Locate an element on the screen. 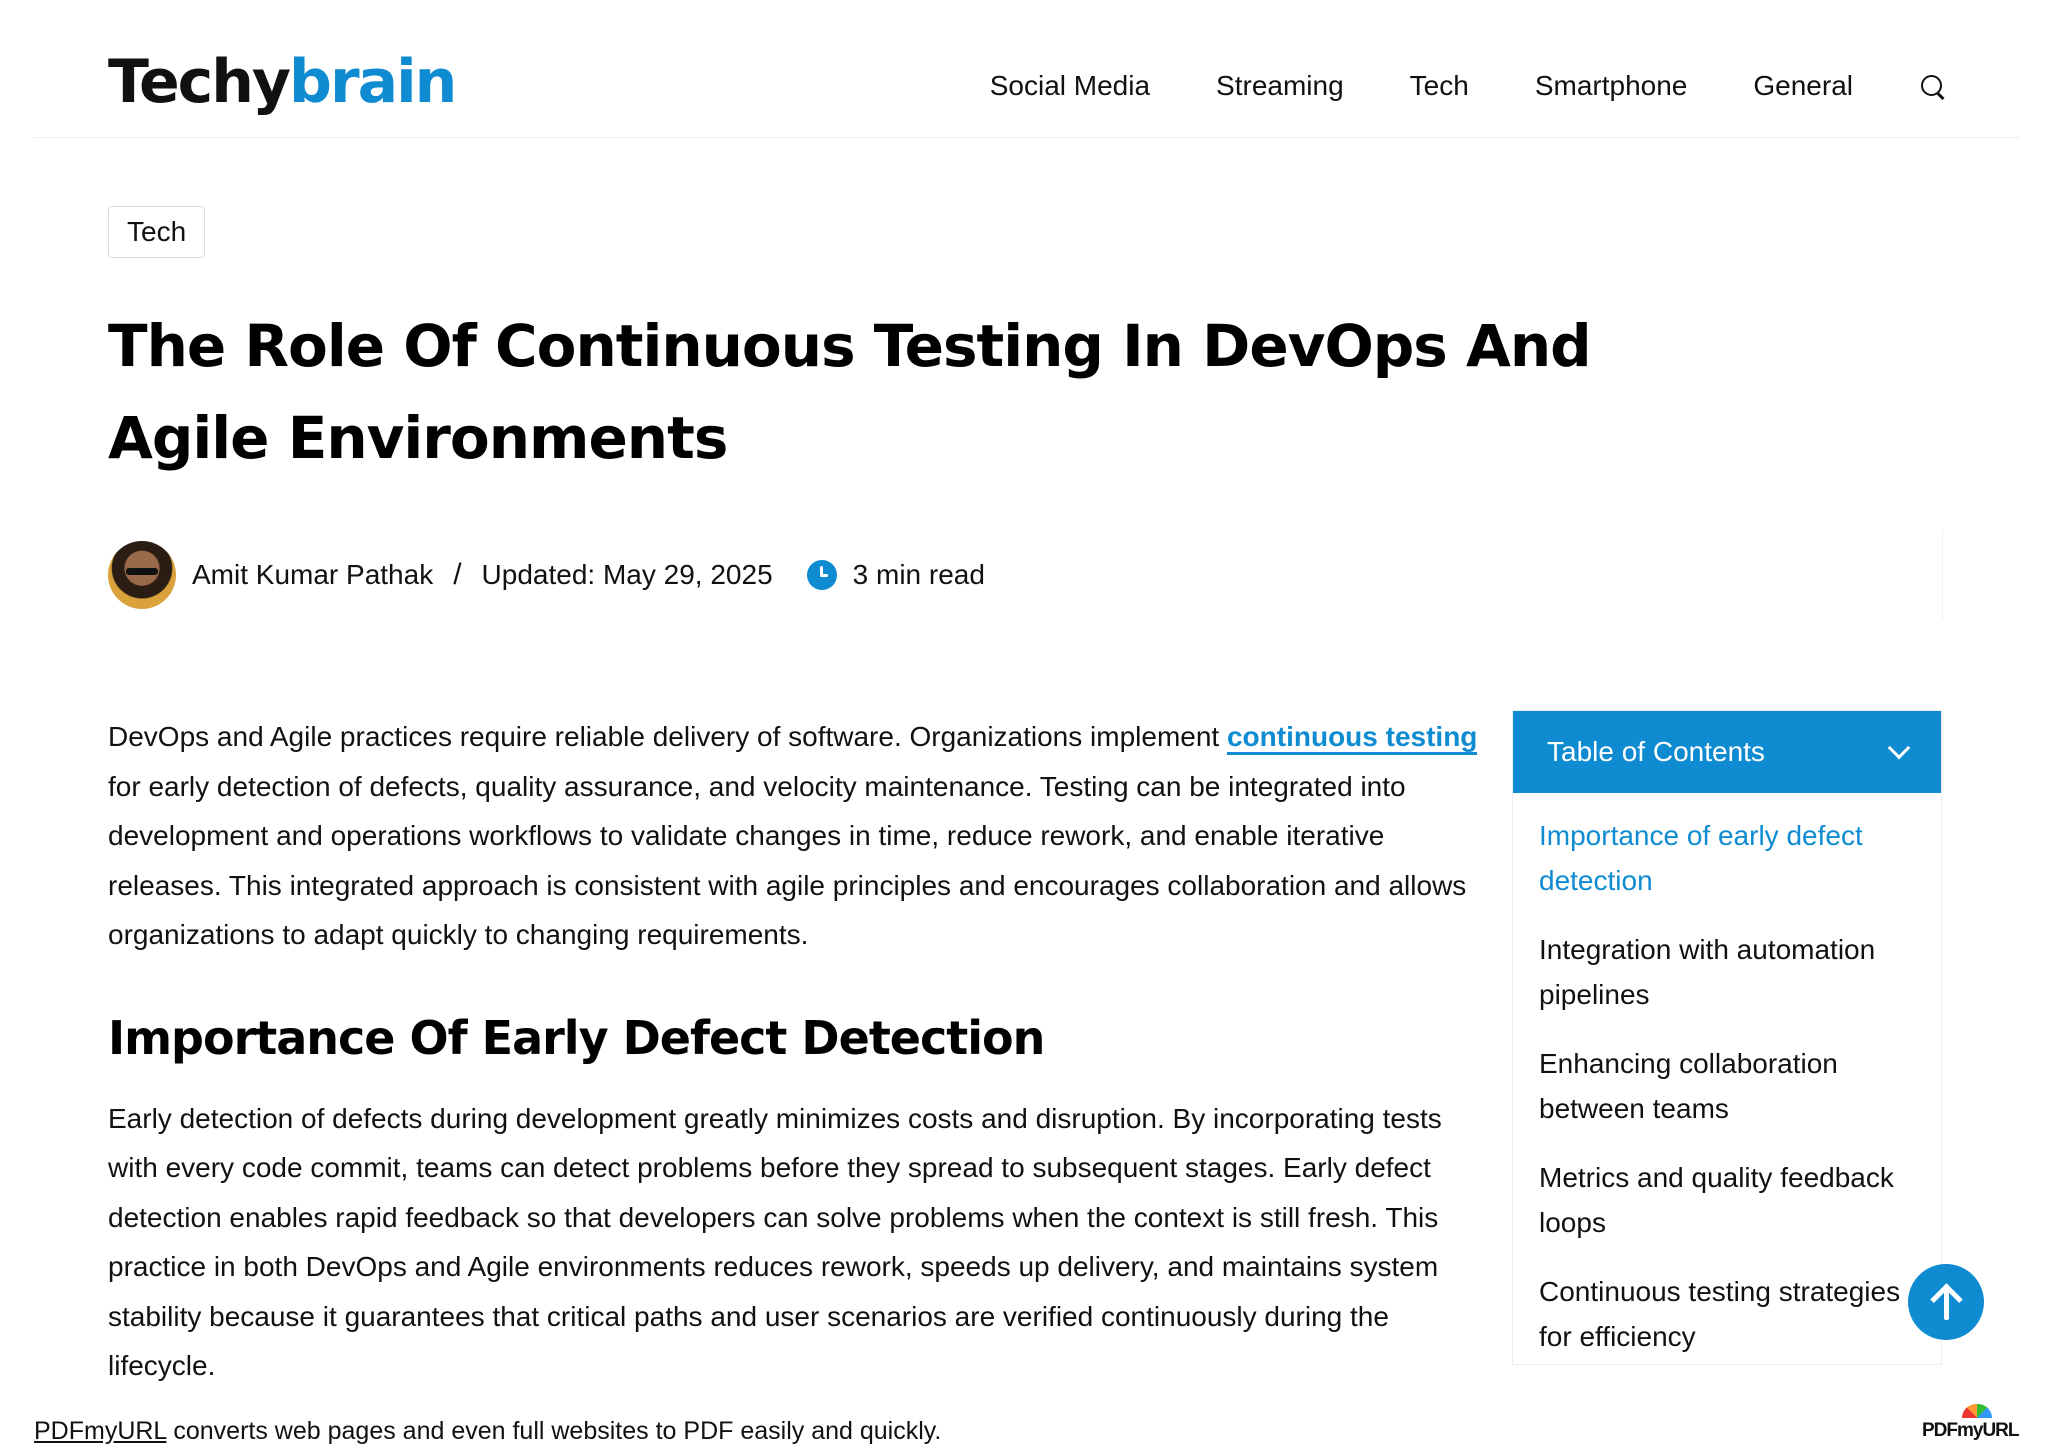 Image resolution: width=2048 pixels, height=1448 pixels. pdfmyurl-link: PDFmyURL is located at coordinates (100, 1431).